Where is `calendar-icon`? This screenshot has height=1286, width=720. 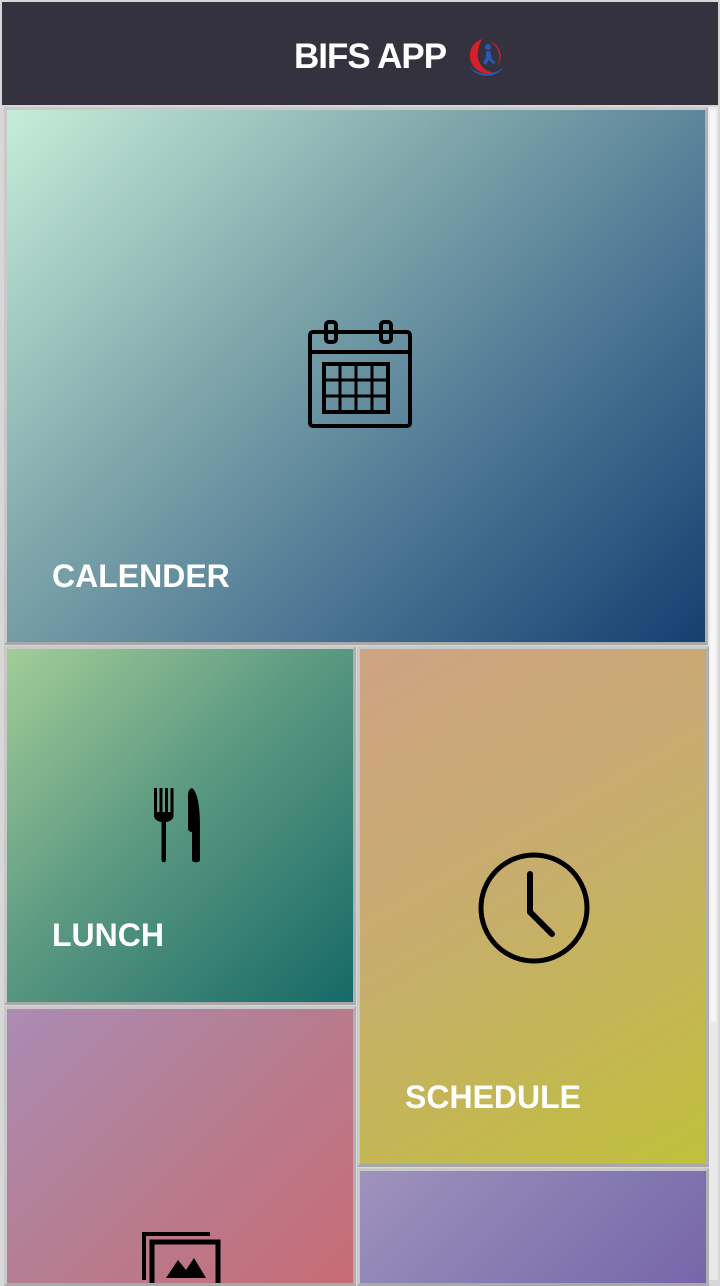
calendar-icon is located at coordinates (360, 374).